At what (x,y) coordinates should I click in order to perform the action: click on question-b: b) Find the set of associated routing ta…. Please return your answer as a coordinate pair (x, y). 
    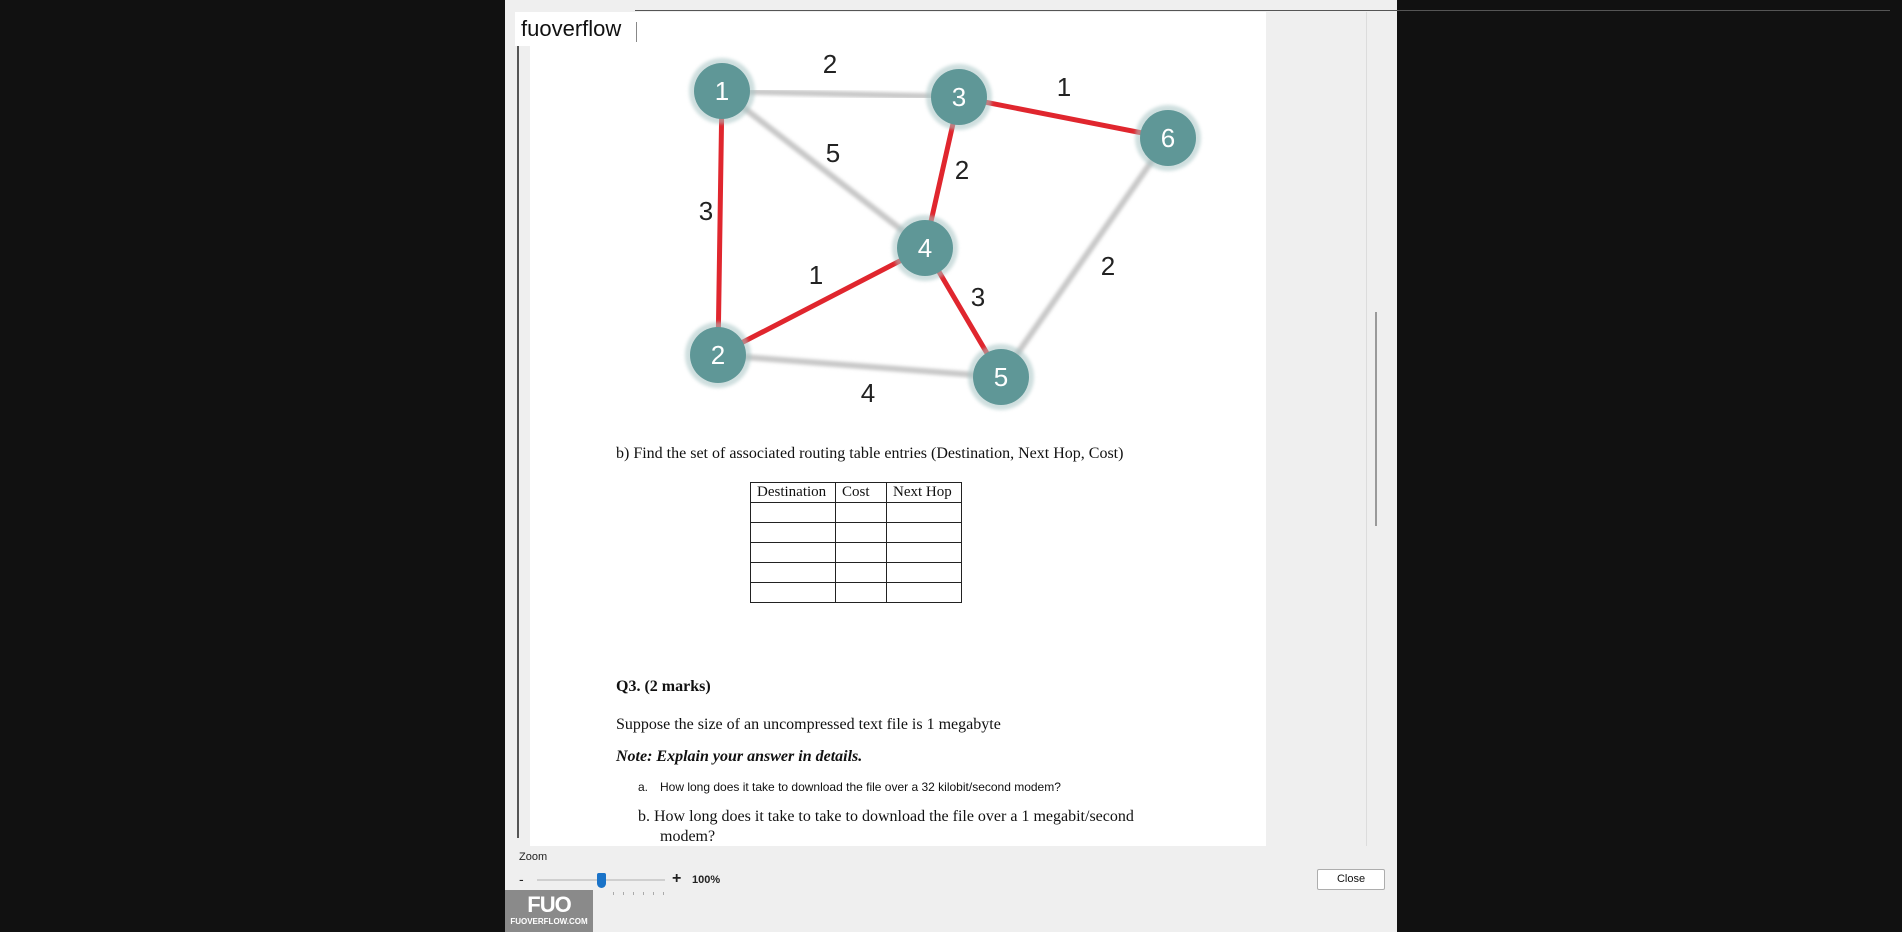
    Looking at the image, I should click on (870, 453).